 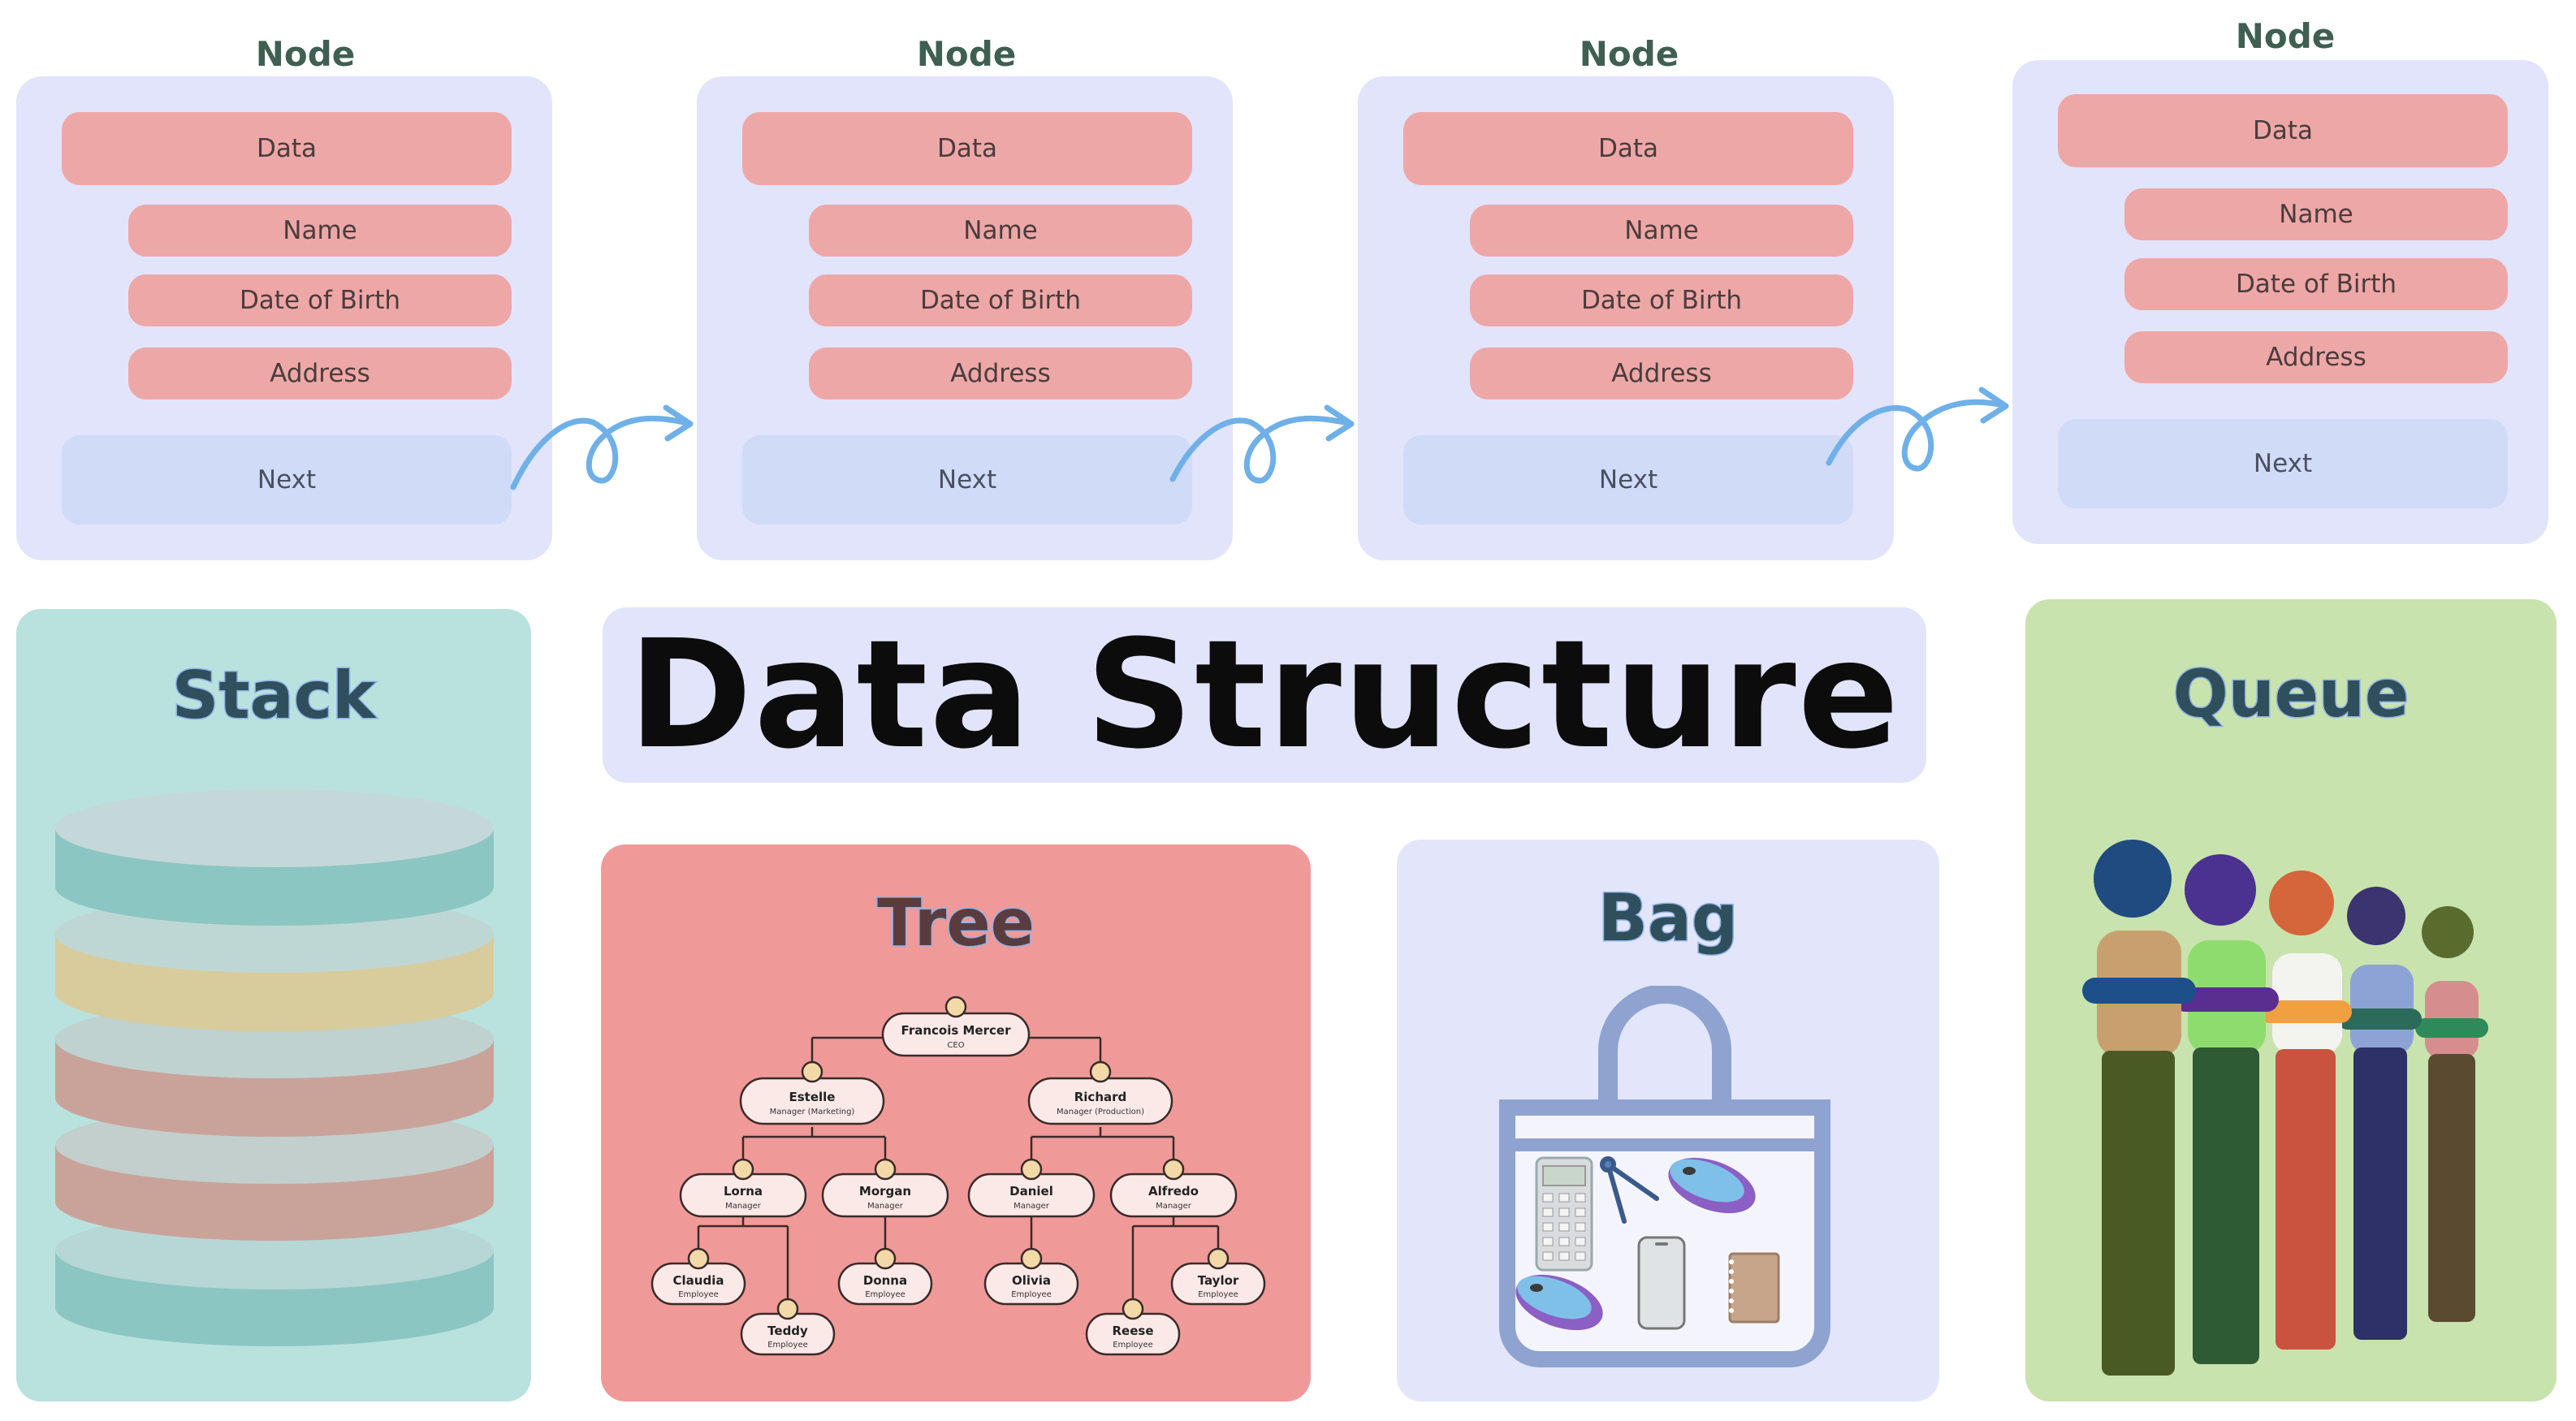 I want to click on org-node-employee-2: Teddy Employee, so click(x=788, y=1327).